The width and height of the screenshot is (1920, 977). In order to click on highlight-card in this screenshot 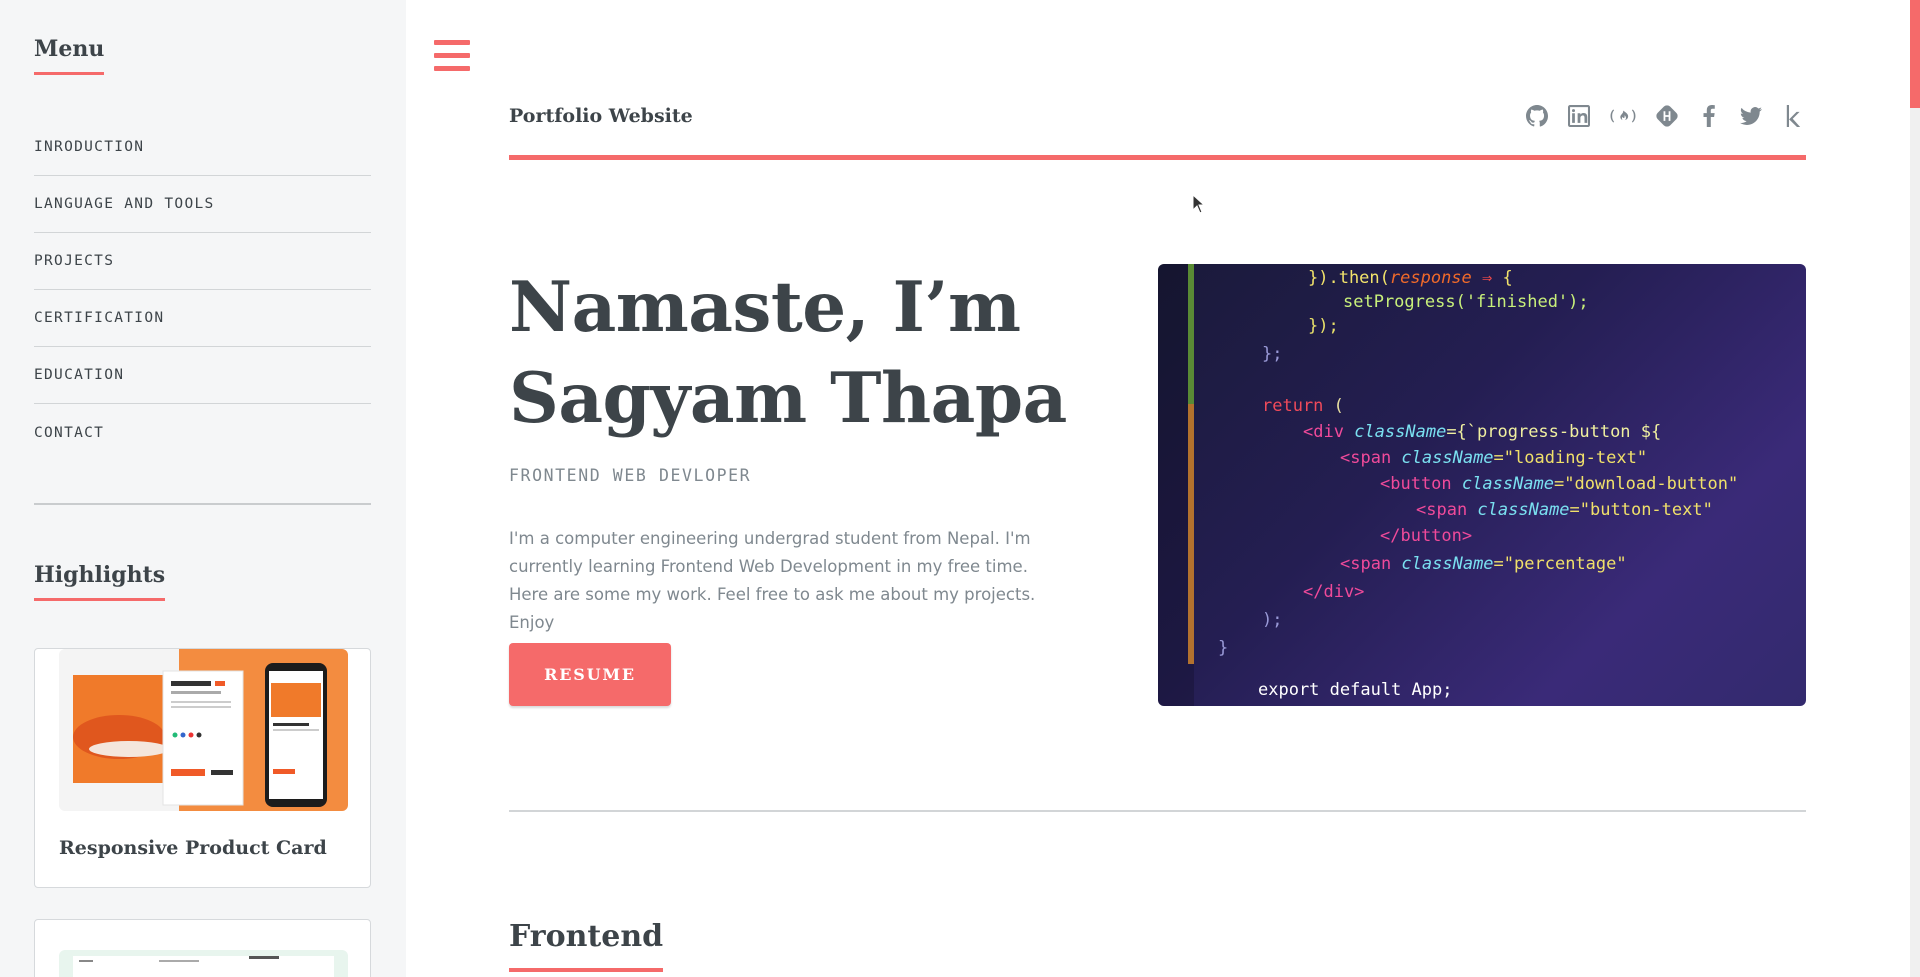, I will do `click(202, 948)`.